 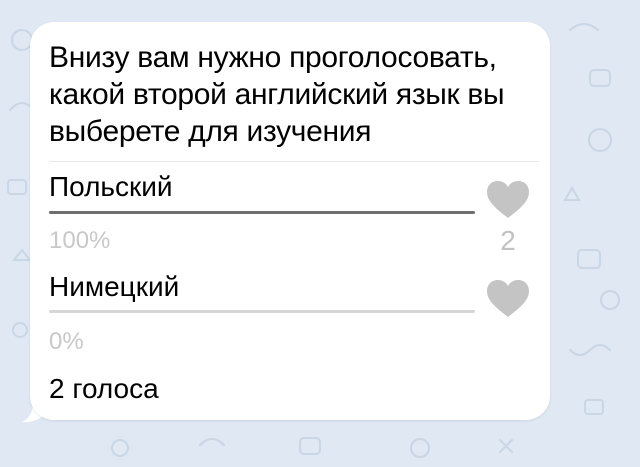 I want to click on poll-option-label-1: Польский, so click(x=111, y=187).